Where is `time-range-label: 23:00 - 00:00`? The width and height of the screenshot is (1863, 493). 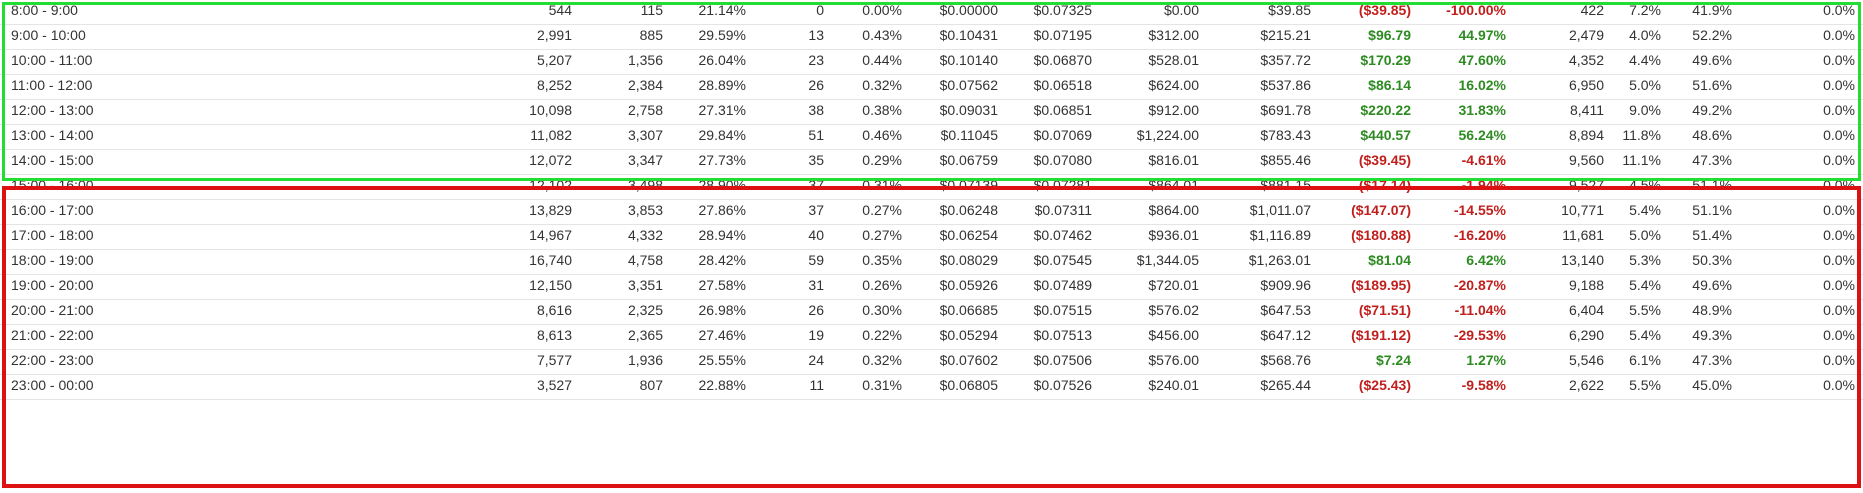
time-range-label: 23:00 - 00:00 is located at coordinates (52, 385).